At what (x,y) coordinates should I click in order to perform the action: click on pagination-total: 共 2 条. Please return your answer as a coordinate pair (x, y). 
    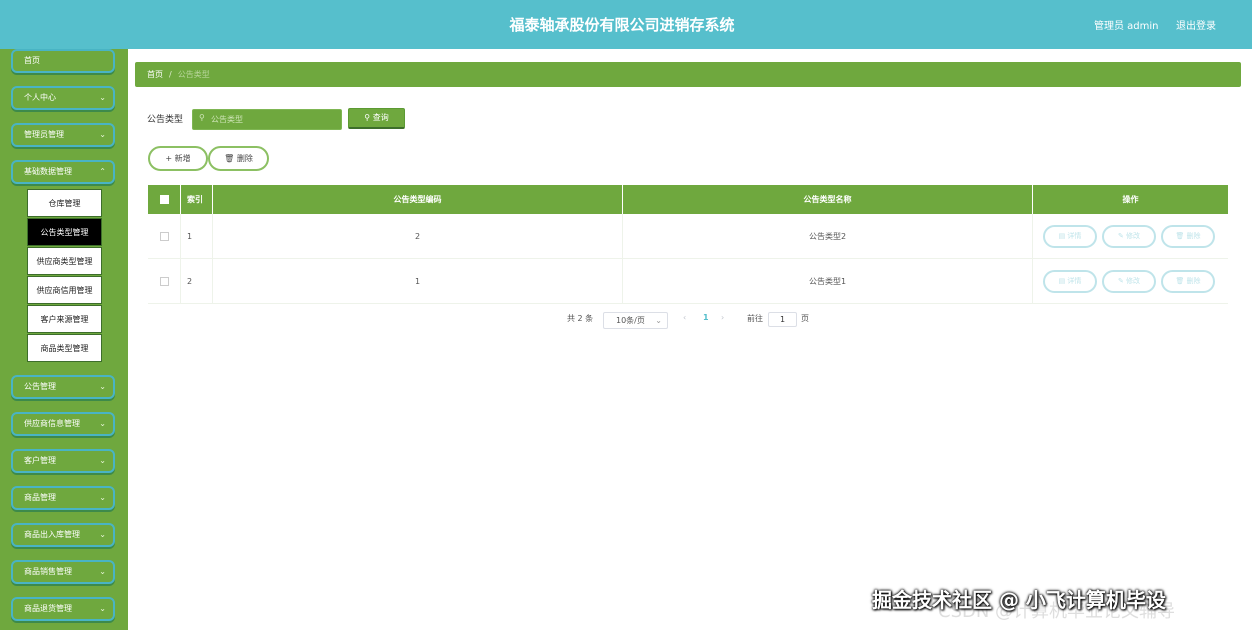
    Looking at the image, I should click on (580, 318).